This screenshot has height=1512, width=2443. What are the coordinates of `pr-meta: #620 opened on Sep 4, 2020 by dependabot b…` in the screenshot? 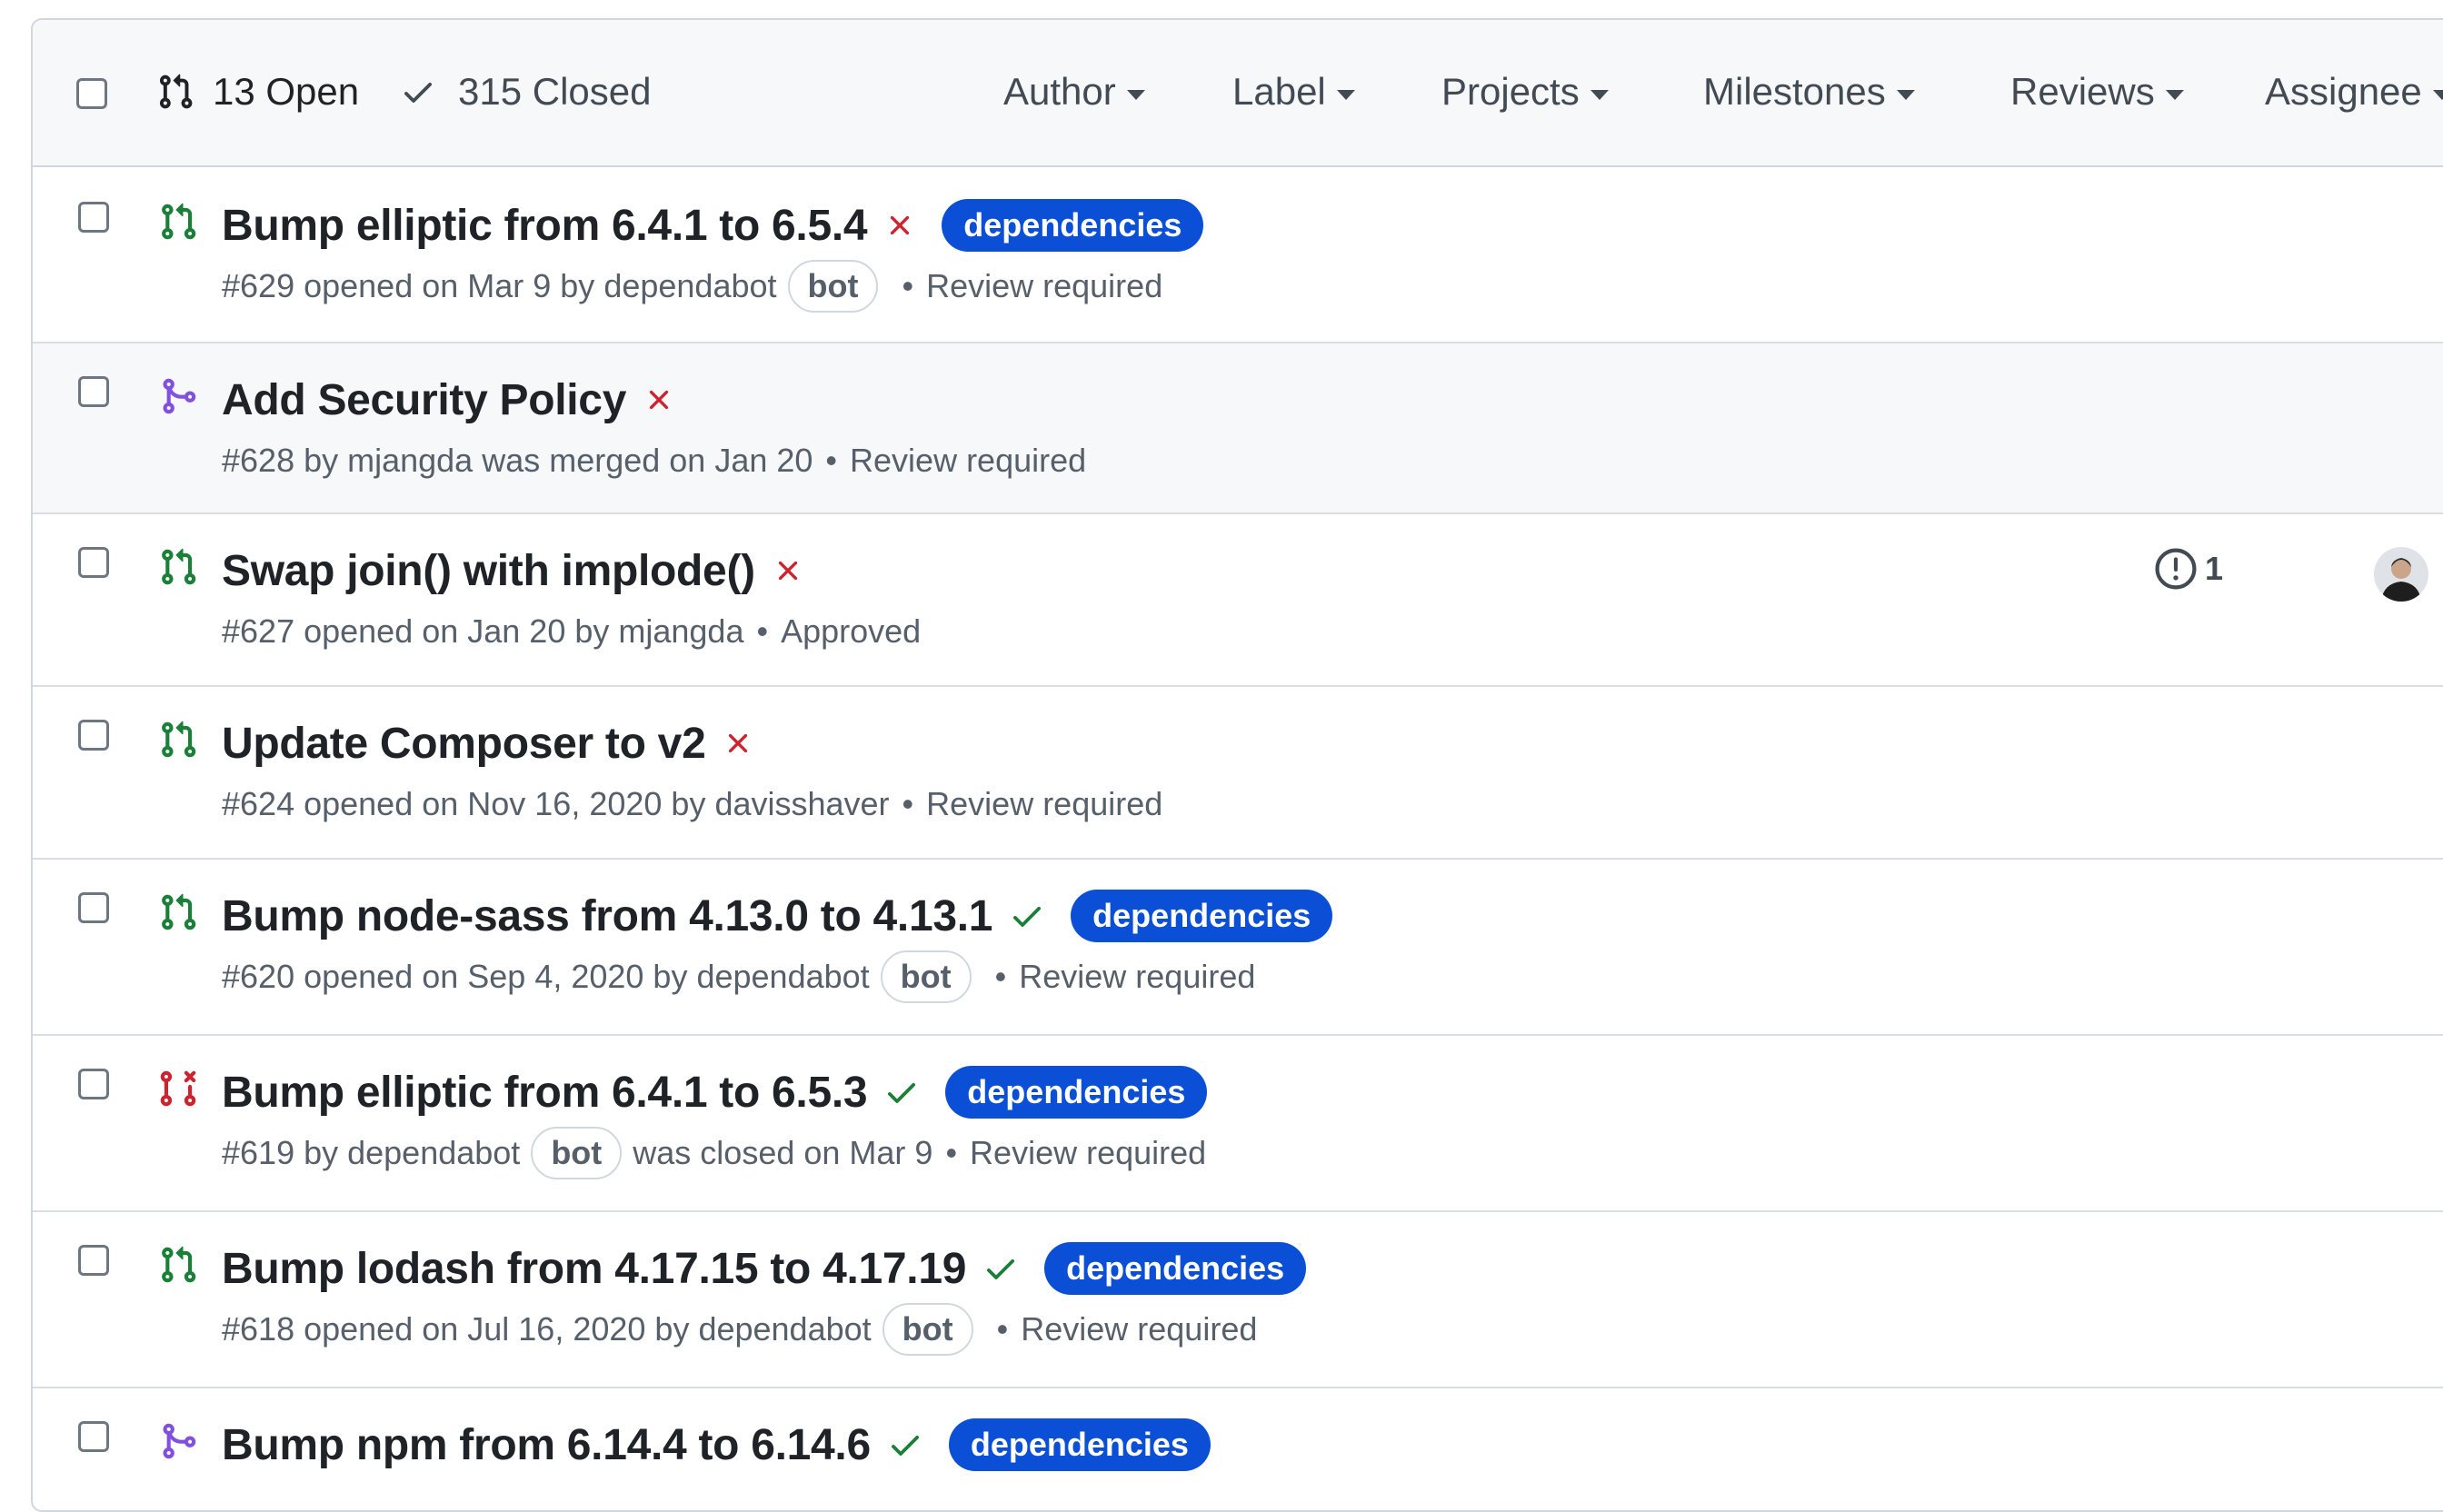 It's located at (738, 976).